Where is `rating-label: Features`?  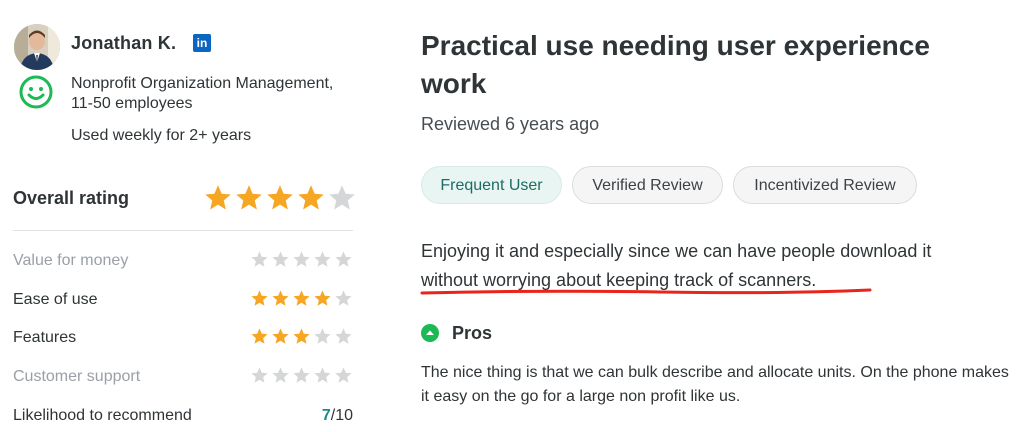
rating-label: Features is located at coordinates (45, 337).